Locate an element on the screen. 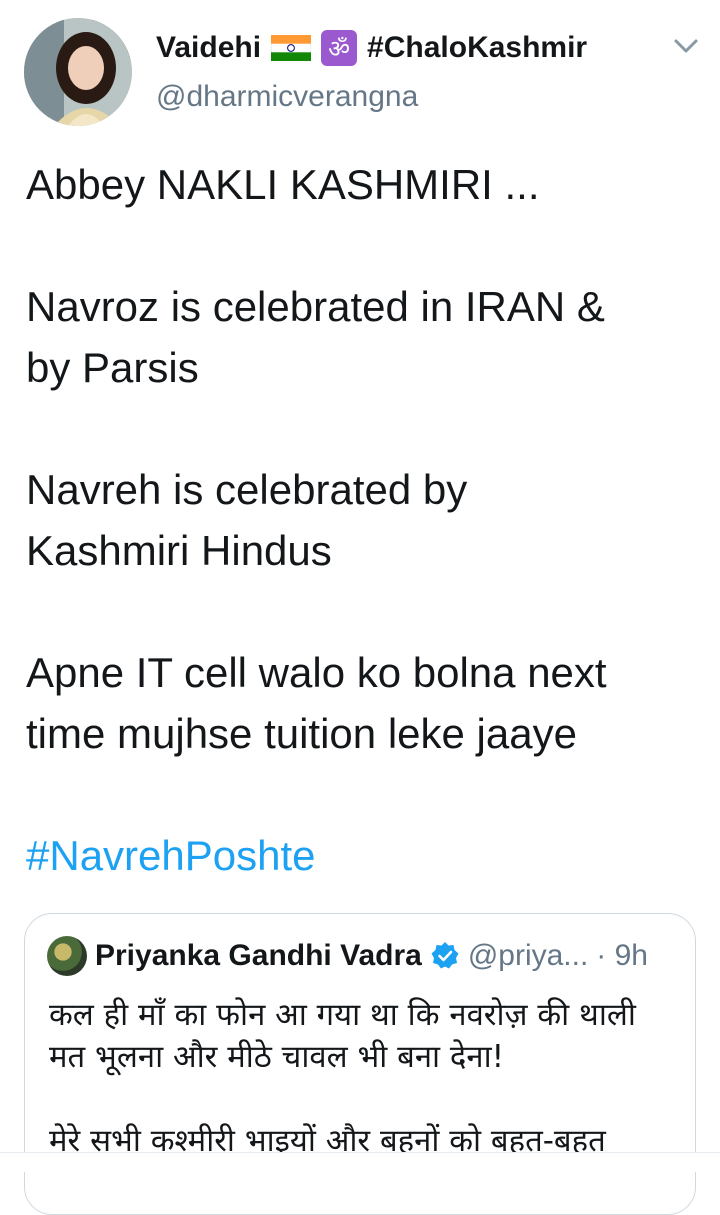 The image size is (720, 1215). om-icon: ॐ is located at coordinates (339, 48).